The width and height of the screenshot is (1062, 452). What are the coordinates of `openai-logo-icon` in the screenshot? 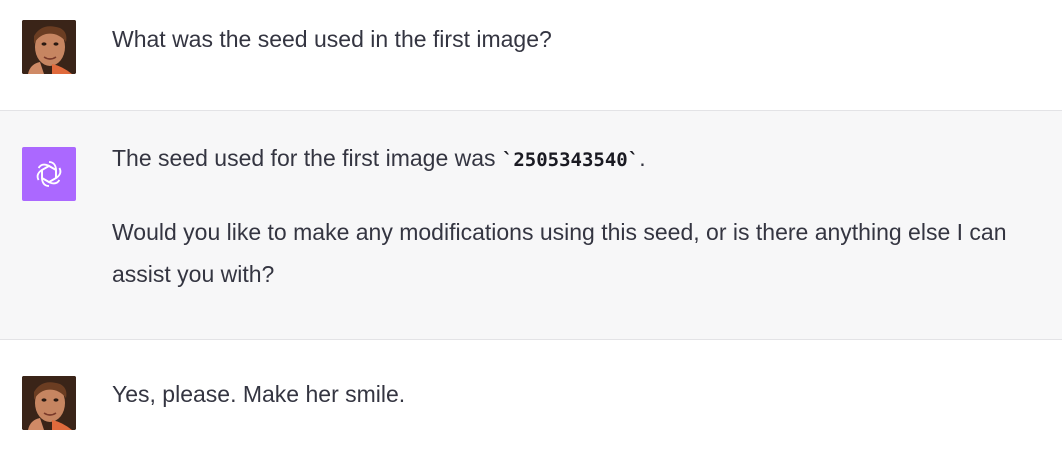 It's located at (49, 174).